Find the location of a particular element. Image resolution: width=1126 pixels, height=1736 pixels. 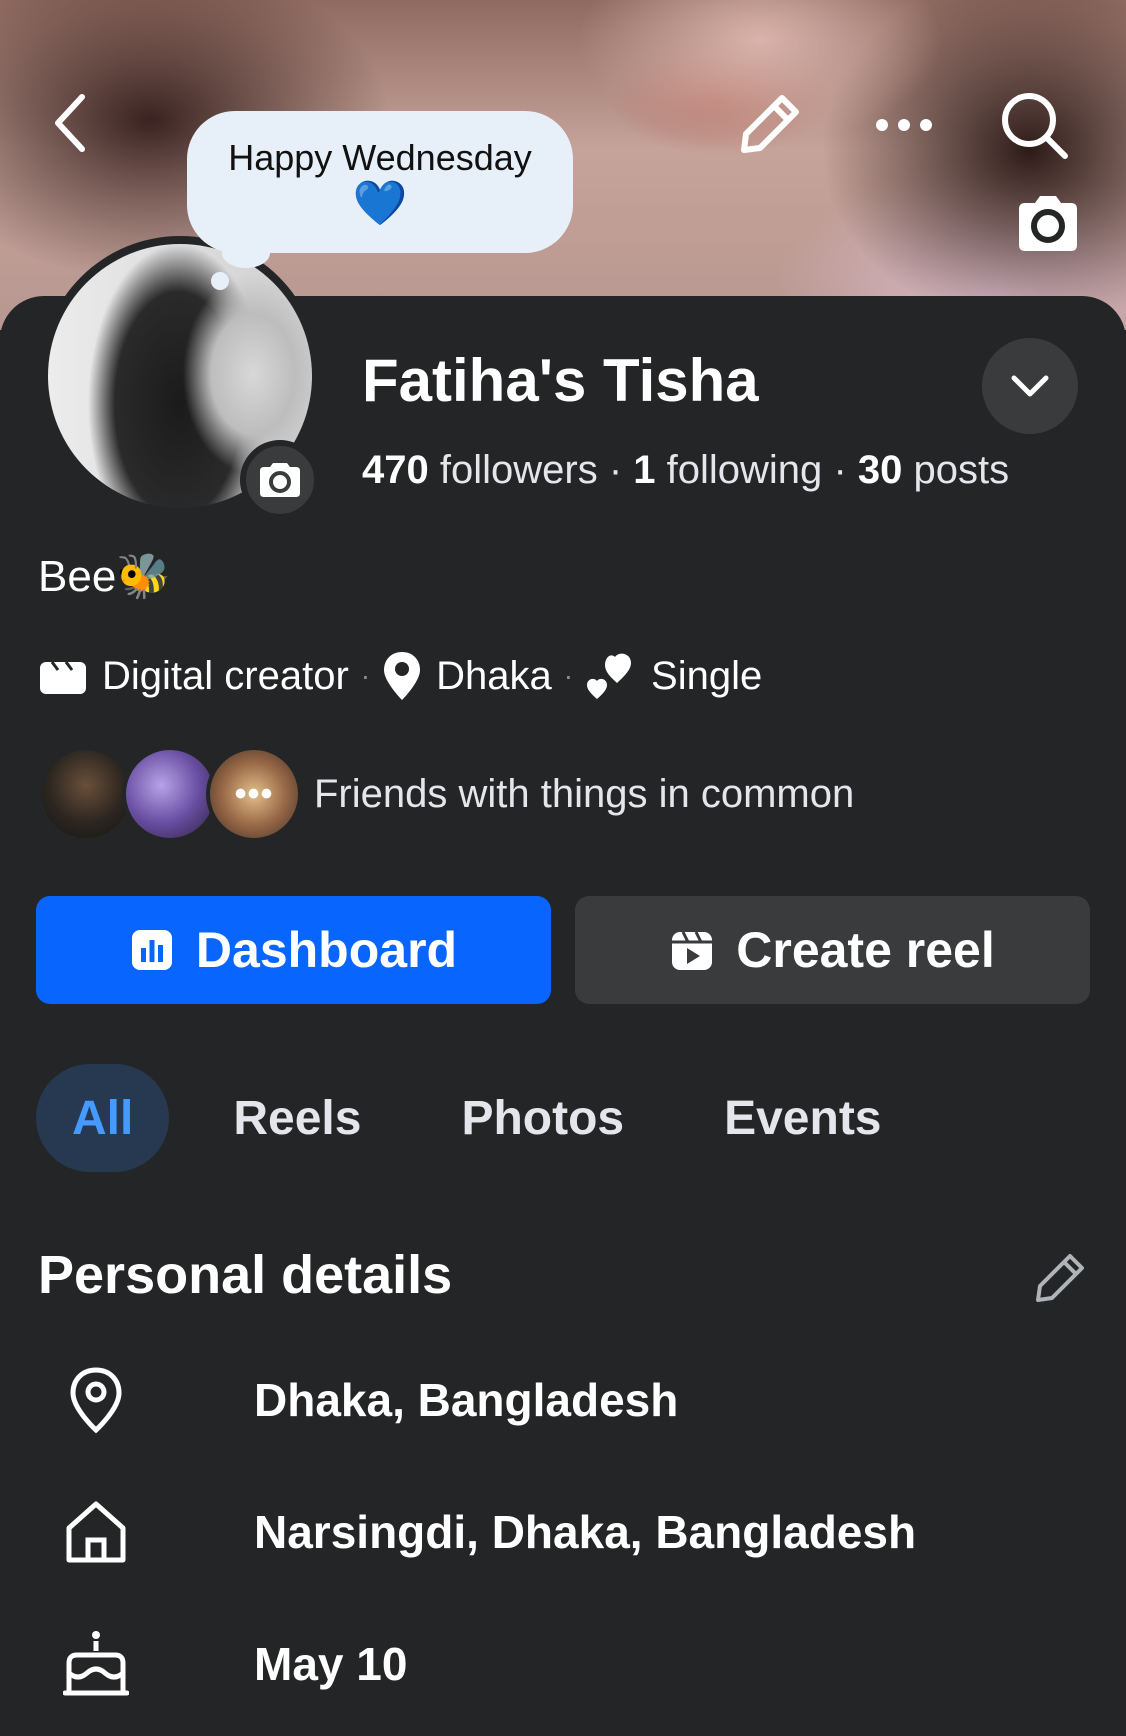

edit-profile-button is located at coordinates (770, 124).